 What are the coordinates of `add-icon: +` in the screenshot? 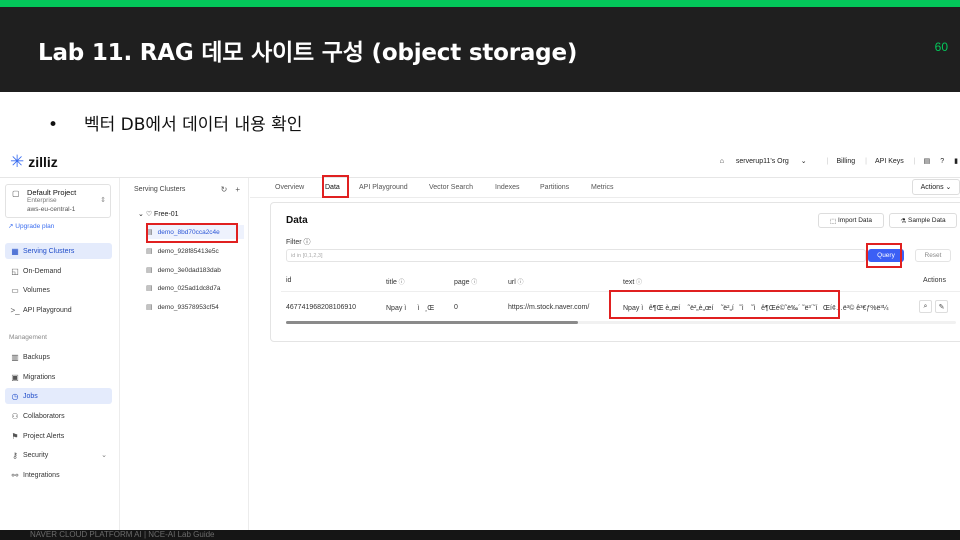 It's located at (237, 189).